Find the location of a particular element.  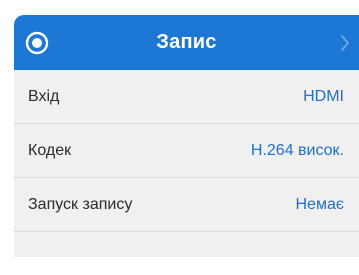

setting-label: Запуск запису is located at coordinates (80, 204).